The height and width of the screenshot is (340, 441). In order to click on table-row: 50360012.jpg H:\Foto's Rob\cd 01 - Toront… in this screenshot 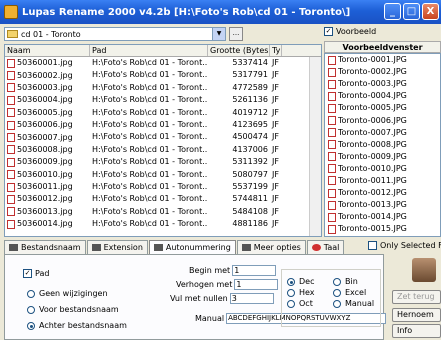, I will do `click(163, 199)`.